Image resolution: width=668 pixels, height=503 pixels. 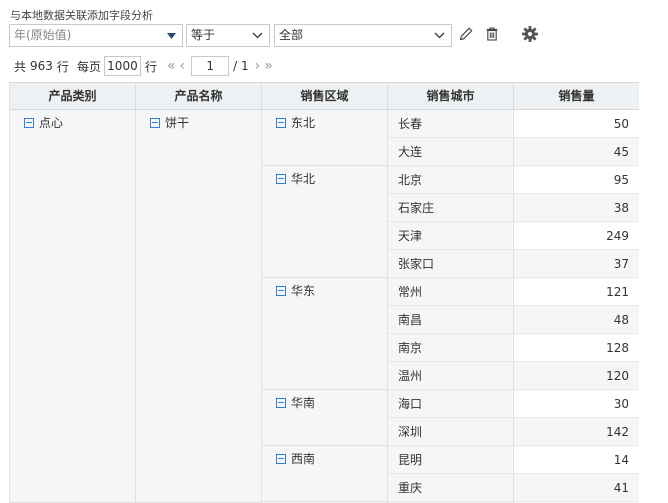 What do you see at coordinates (210, 66) in the screenshot?
I see `current-page-input: 1` at bounding box center [210, 66].